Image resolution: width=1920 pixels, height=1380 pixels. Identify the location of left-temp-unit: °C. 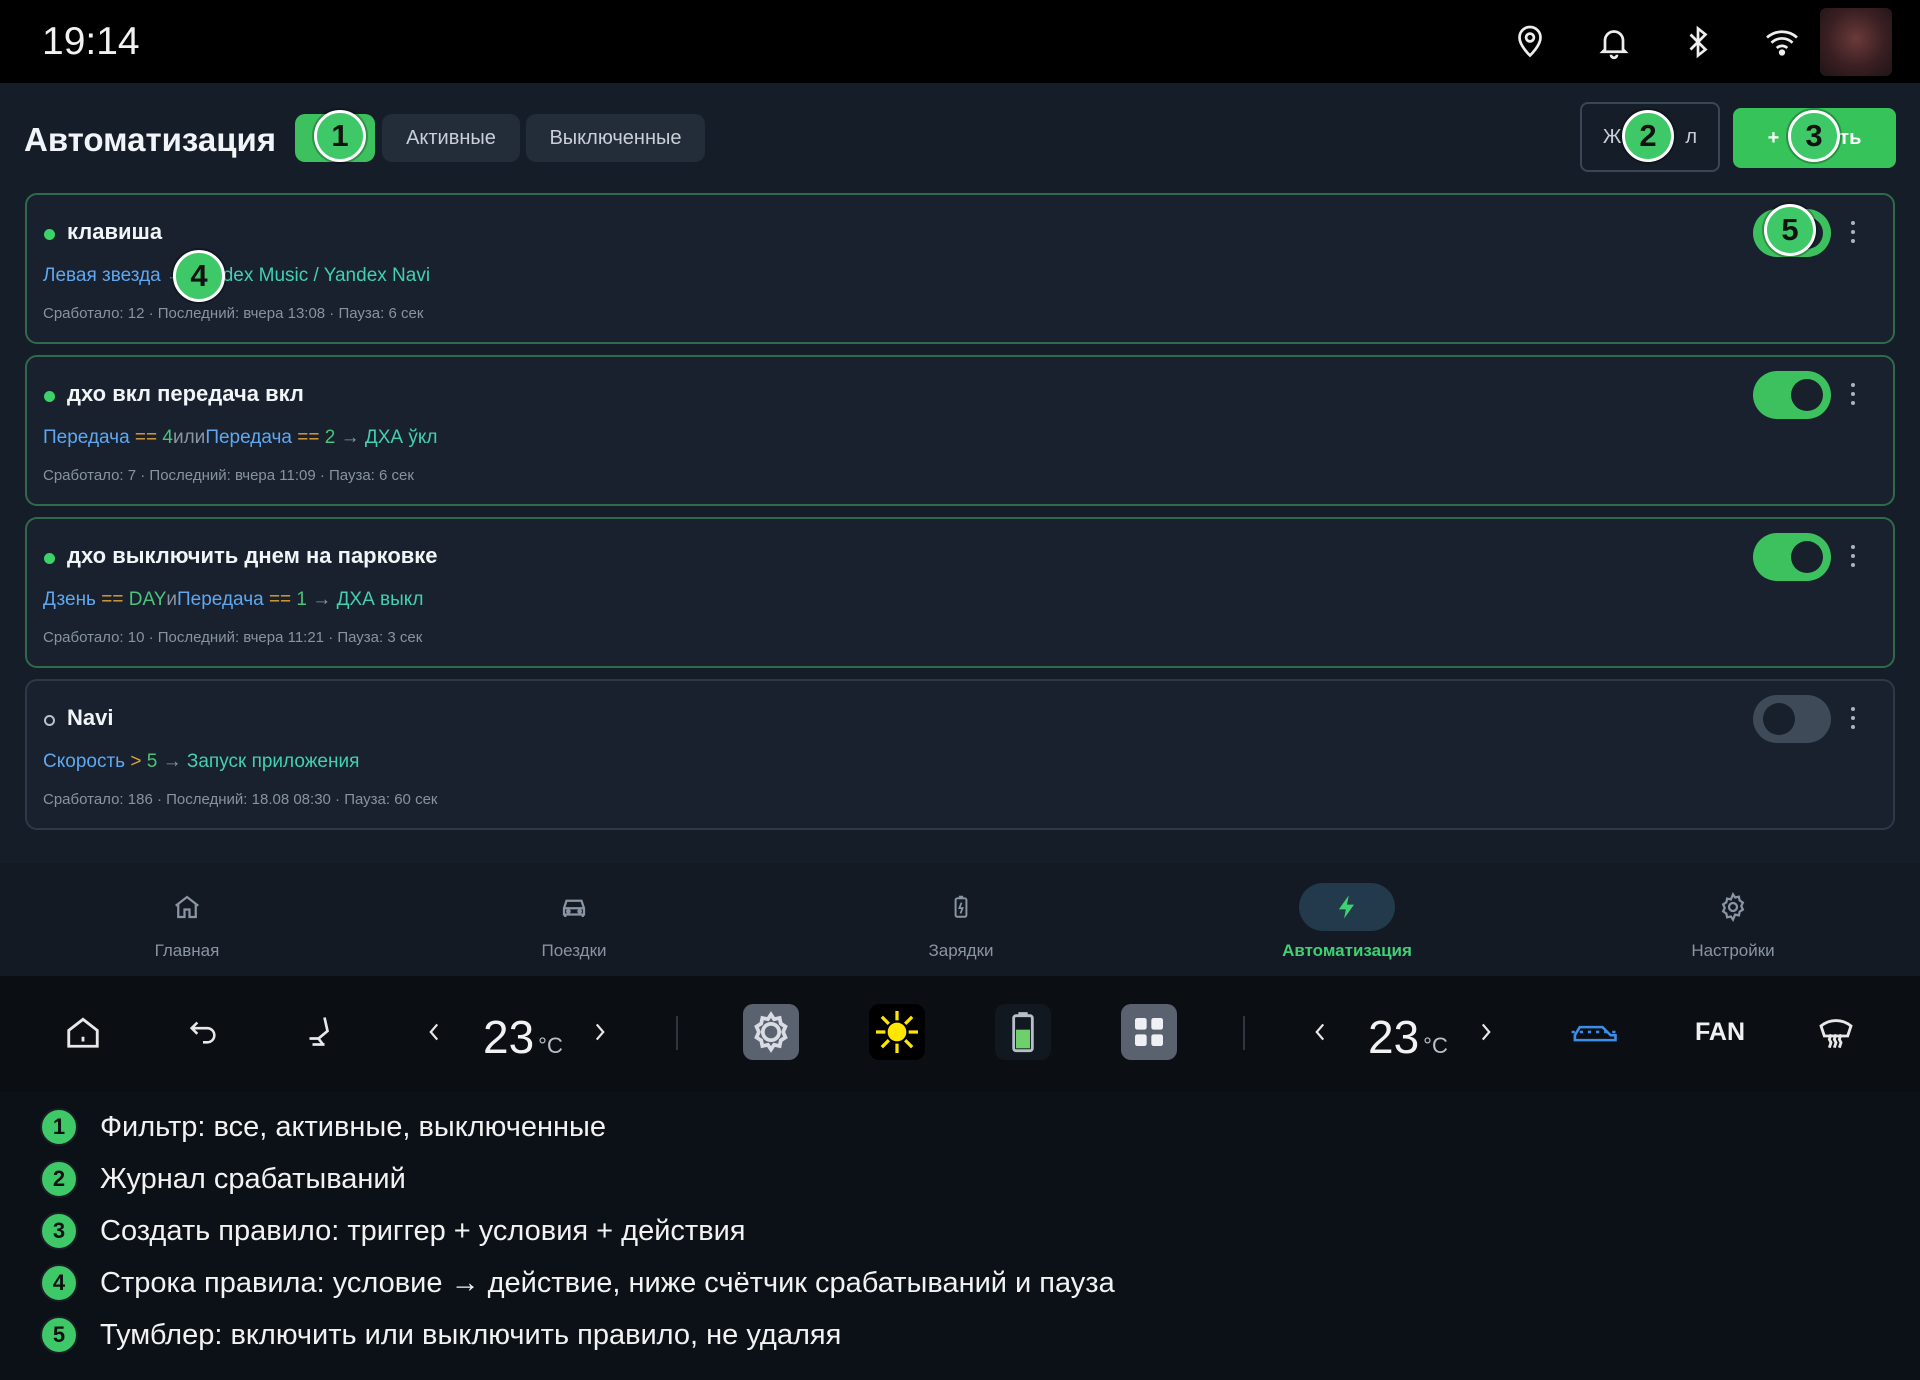
(550, 1045).